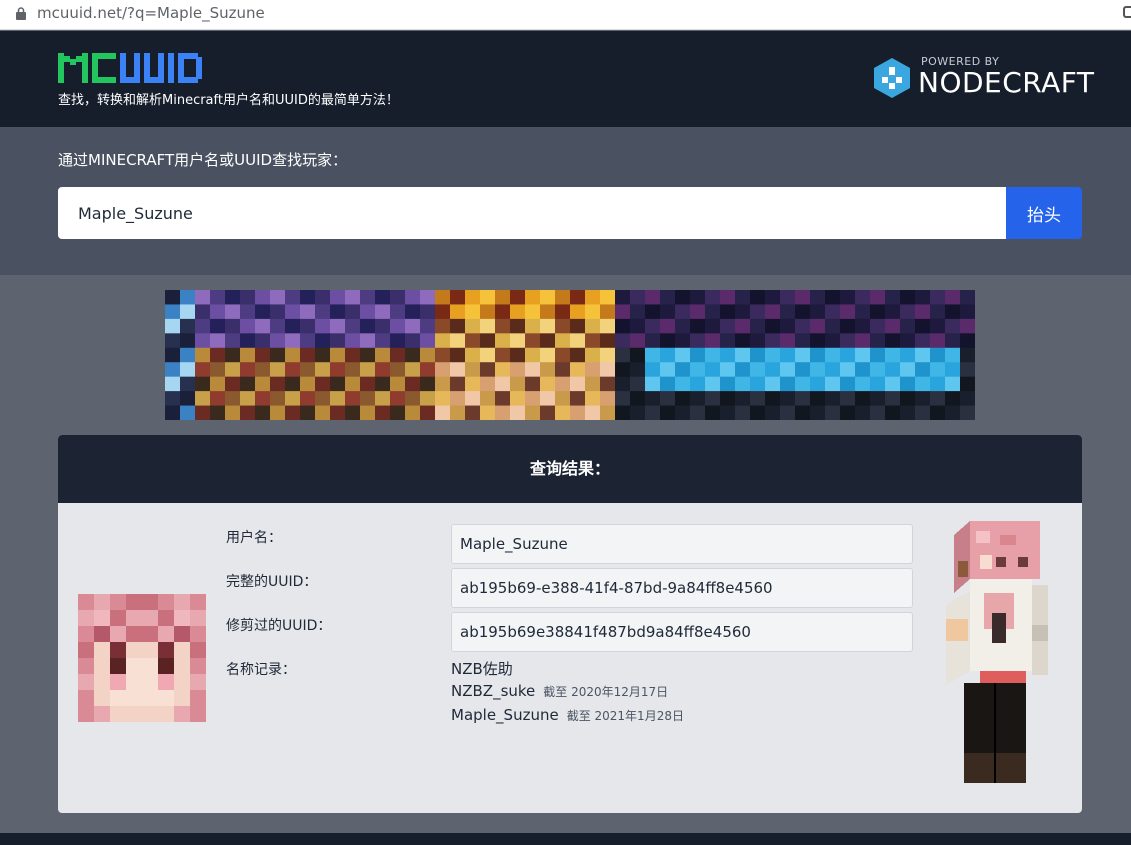  Describe the element at coordinates (1006, 82) in the screenshot. I see `nodecraft-wordmark: NODECRAFT` at that location.